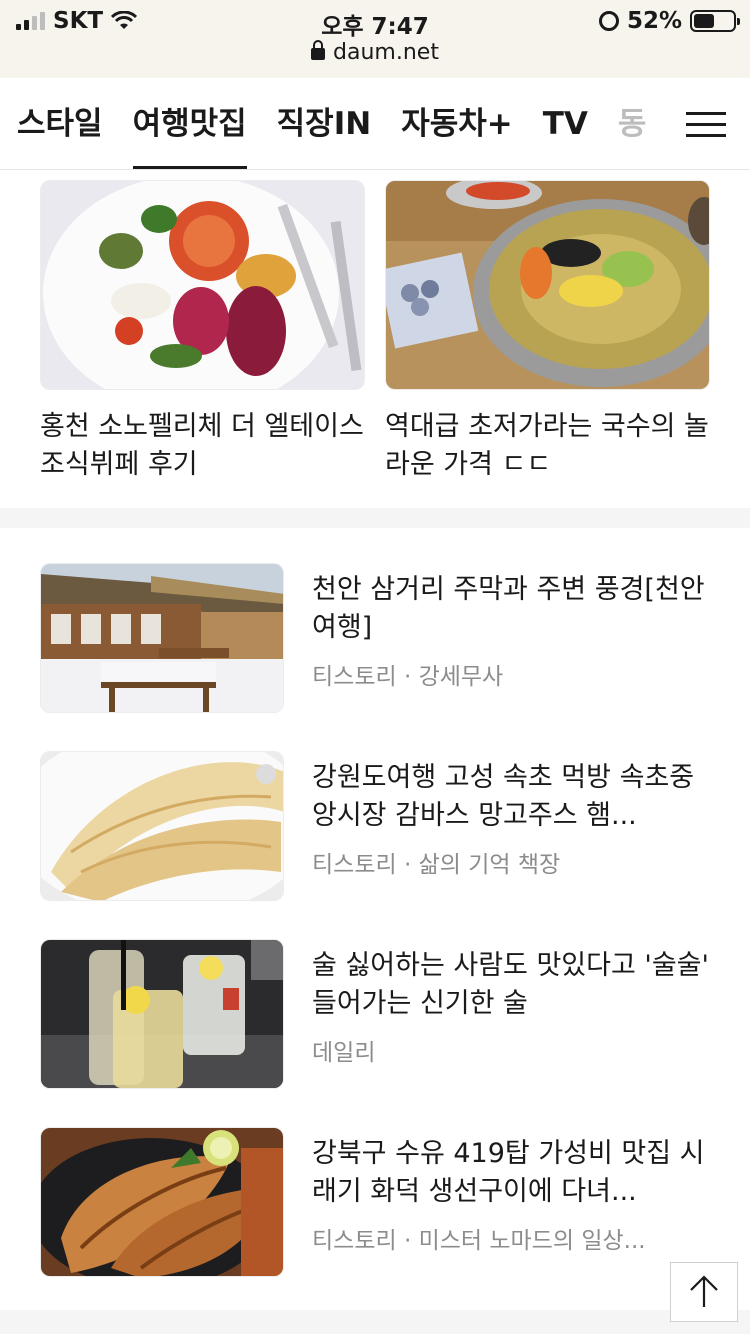 The image size is (750, 1334). What do you see at coordinates (632, 123) in the screenshot?
I see `tab-more-partial: 동` at bounding box center [632, 123].